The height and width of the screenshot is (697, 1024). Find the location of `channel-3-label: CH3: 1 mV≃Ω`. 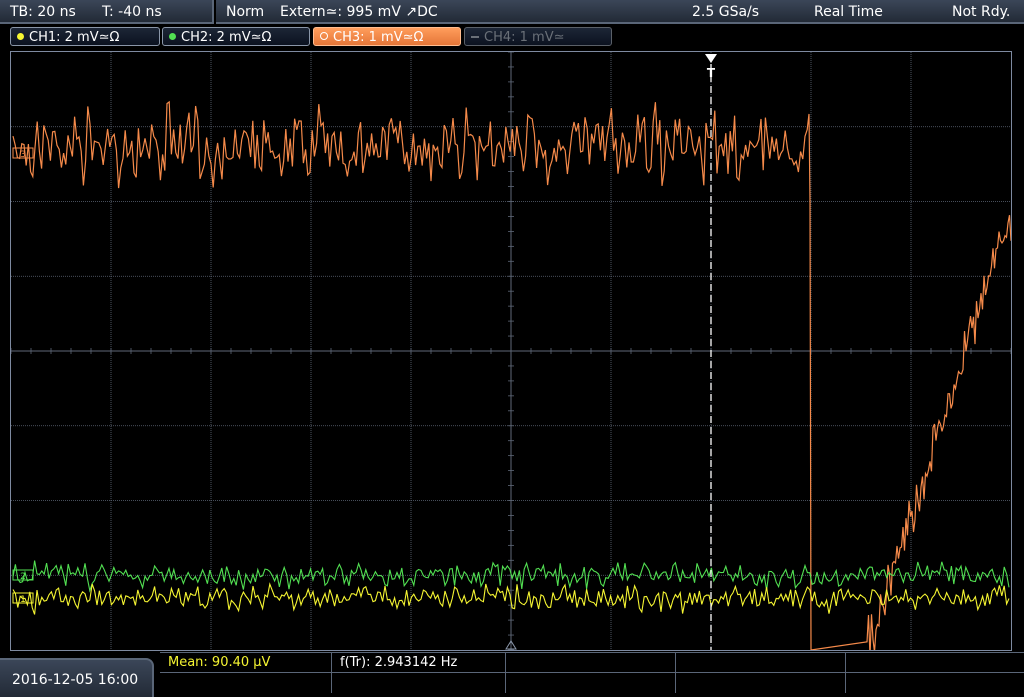

channel-3-label: CH3: 1 mV≃Ω is located at coordinates (378, 37).